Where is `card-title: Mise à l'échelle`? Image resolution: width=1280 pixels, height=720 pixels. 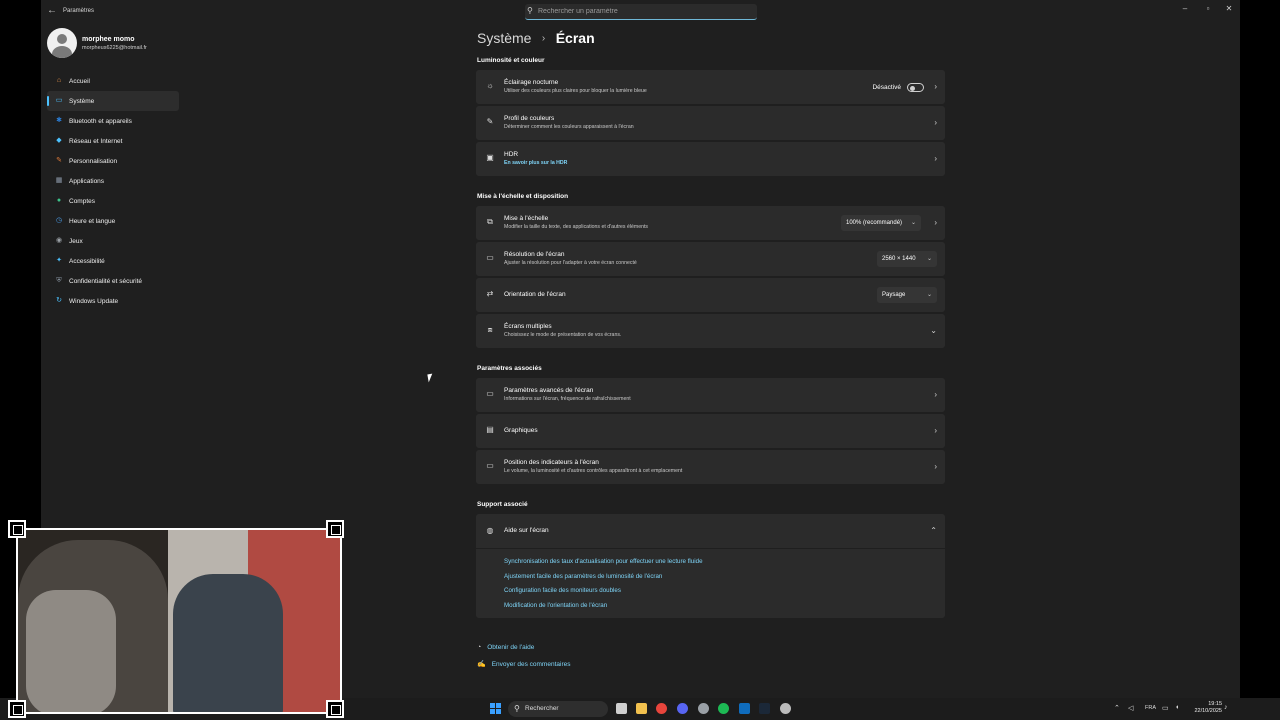
card-title: Mise à l'échelle is located at coordinates (526, 218).